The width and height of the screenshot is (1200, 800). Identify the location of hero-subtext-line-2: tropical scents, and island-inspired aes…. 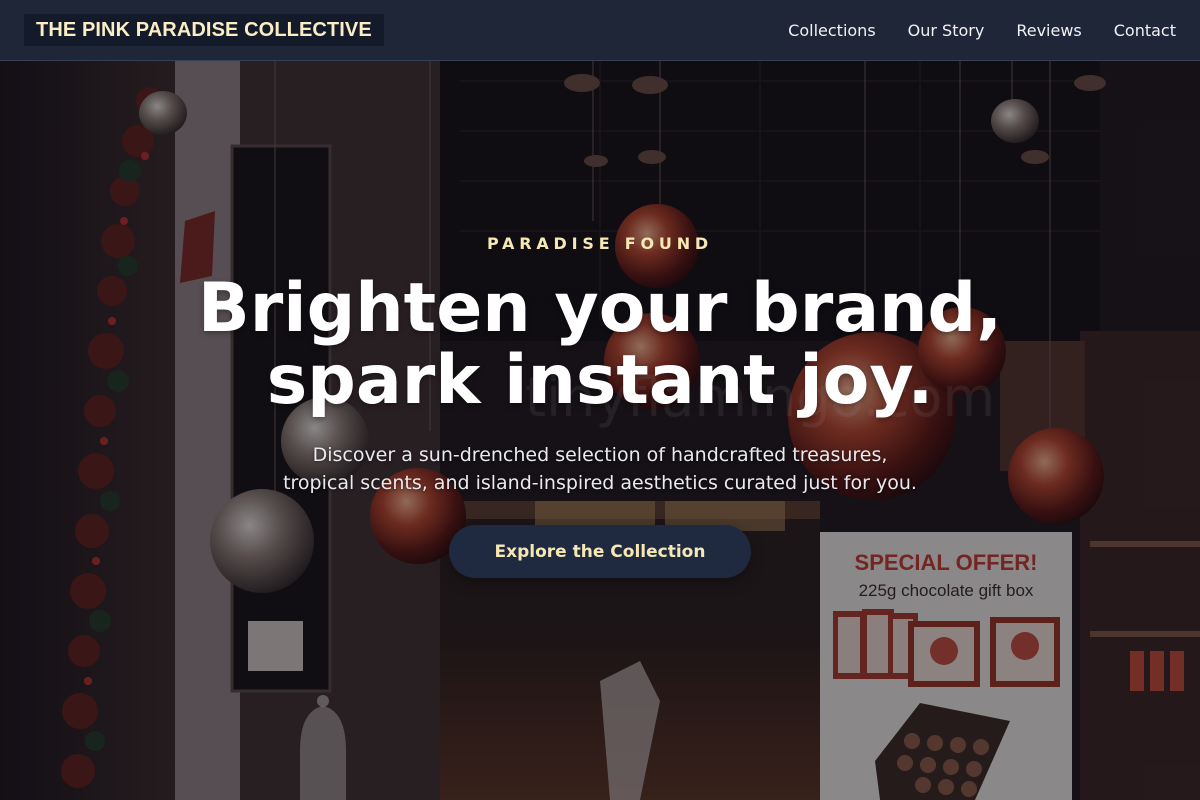
(600, 483).